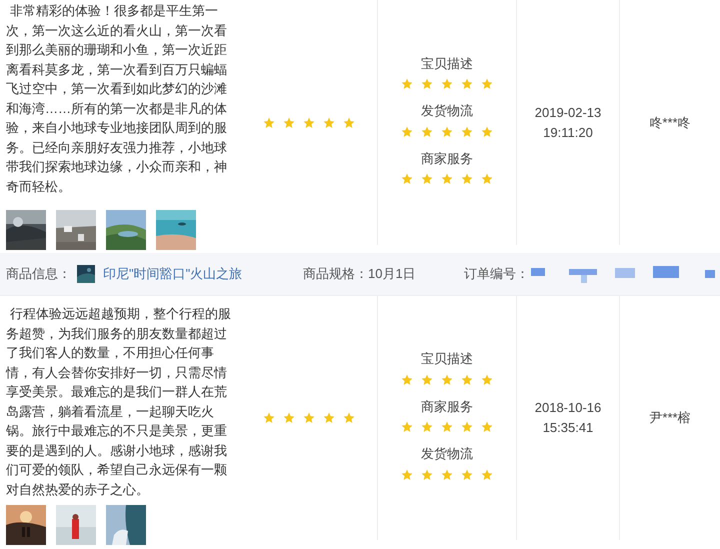  I want to click on field-label: 商品规格：, so click(335, 274).